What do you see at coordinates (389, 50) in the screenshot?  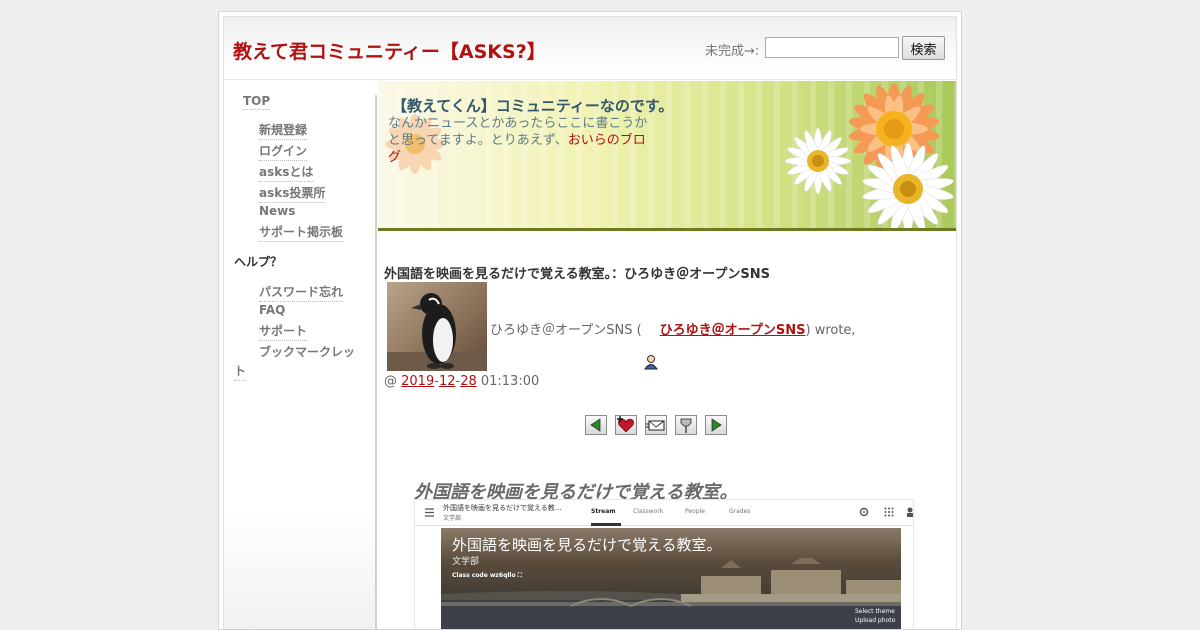 I see `site-title-link: 教えて君コミュニティー【ASKS?】` at bounding box center [389, 50].